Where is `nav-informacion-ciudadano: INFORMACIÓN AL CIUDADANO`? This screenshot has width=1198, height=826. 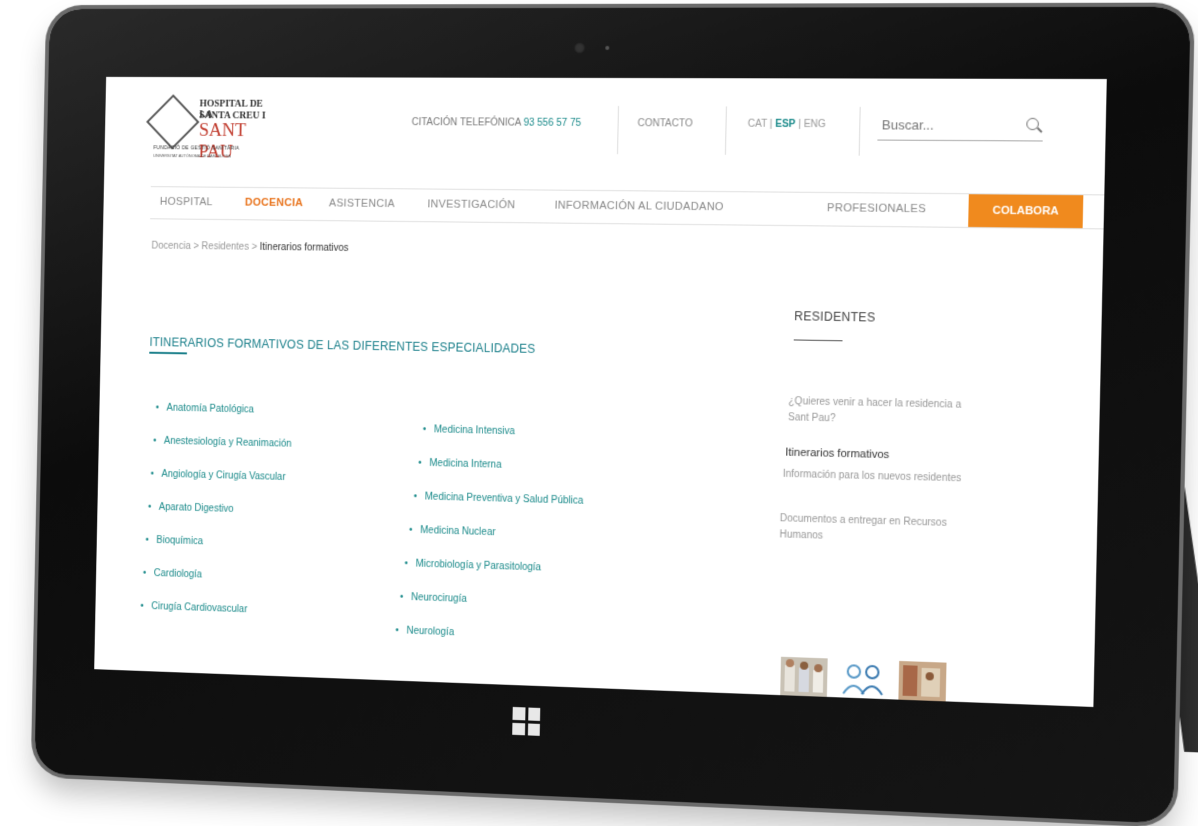 nav-informacion-ciudadano: INFORMACIÓN AL CIUDADANO is located at coordinates (638, 207).